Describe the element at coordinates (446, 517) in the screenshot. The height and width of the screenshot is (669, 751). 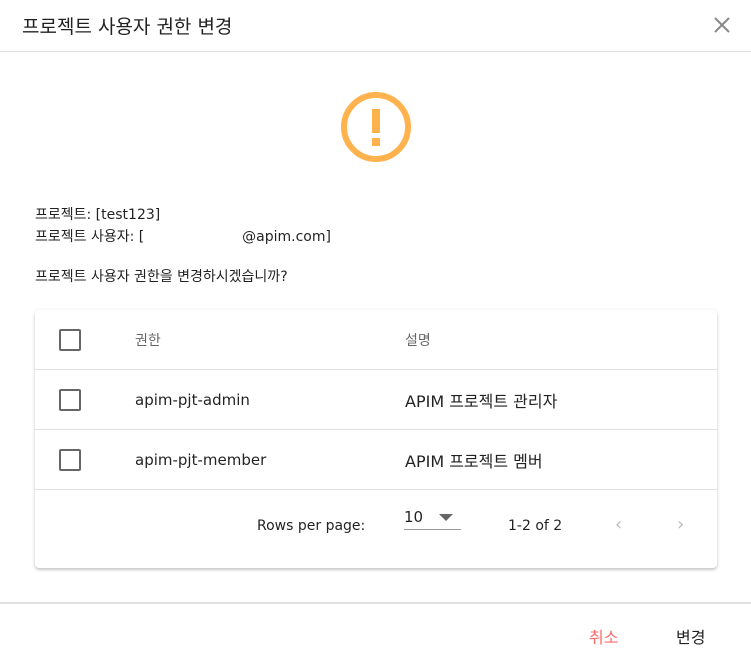
I see `dropdown-arrow-icon` at that location.